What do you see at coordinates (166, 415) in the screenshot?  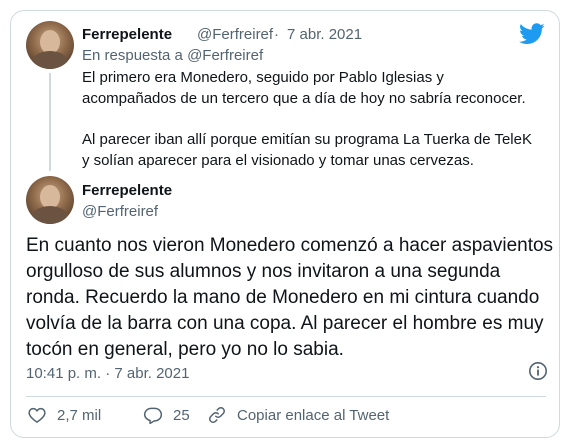 I see `reply-button: 25` at bounding box center [166, 415].